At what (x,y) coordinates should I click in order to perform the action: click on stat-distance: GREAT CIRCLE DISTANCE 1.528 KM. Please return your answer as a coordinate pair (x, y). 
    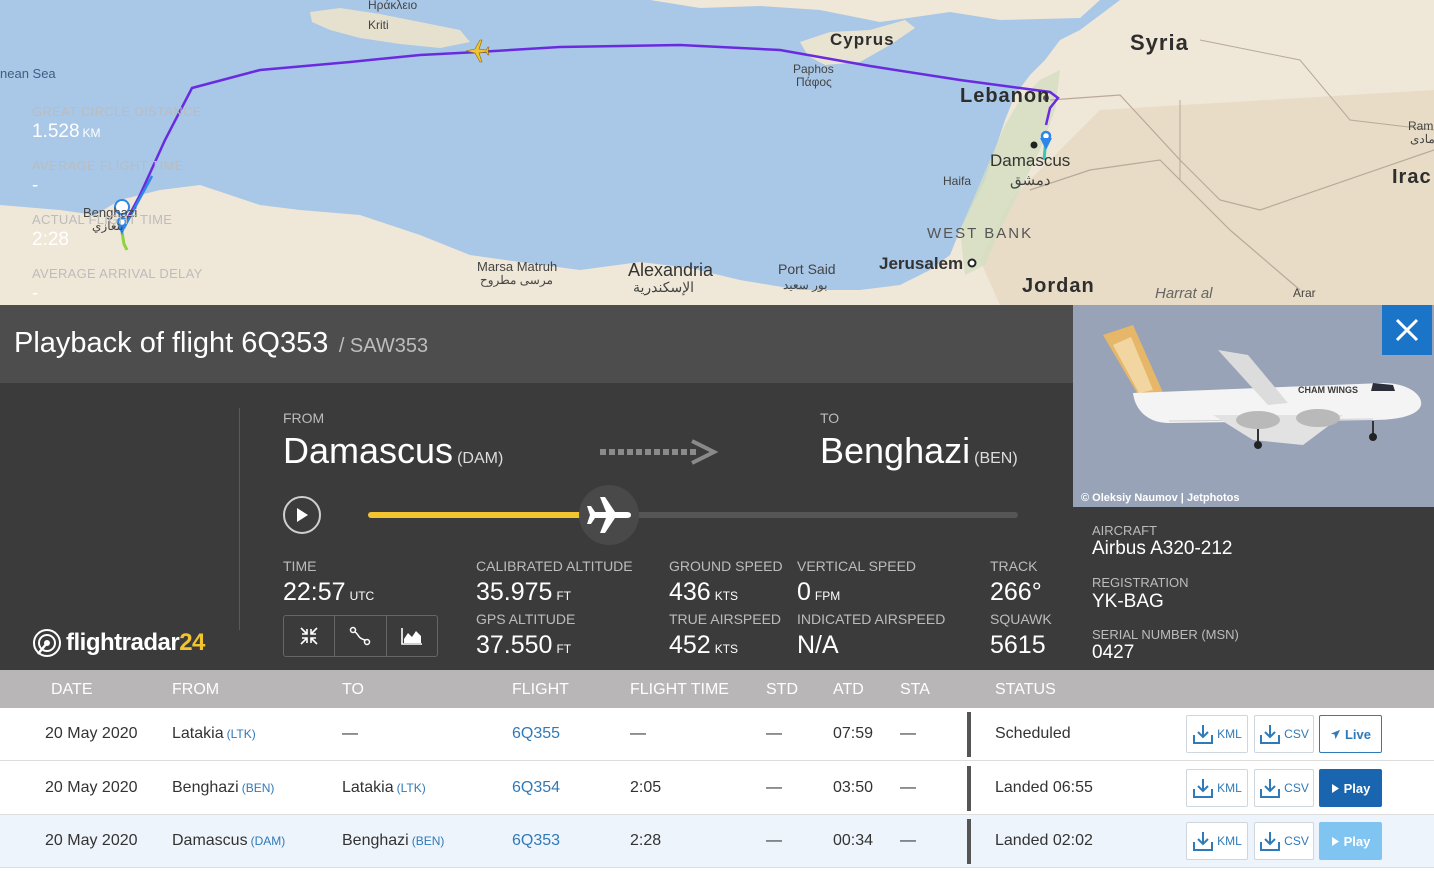
    Looking at the image, I should click on (132, 131).